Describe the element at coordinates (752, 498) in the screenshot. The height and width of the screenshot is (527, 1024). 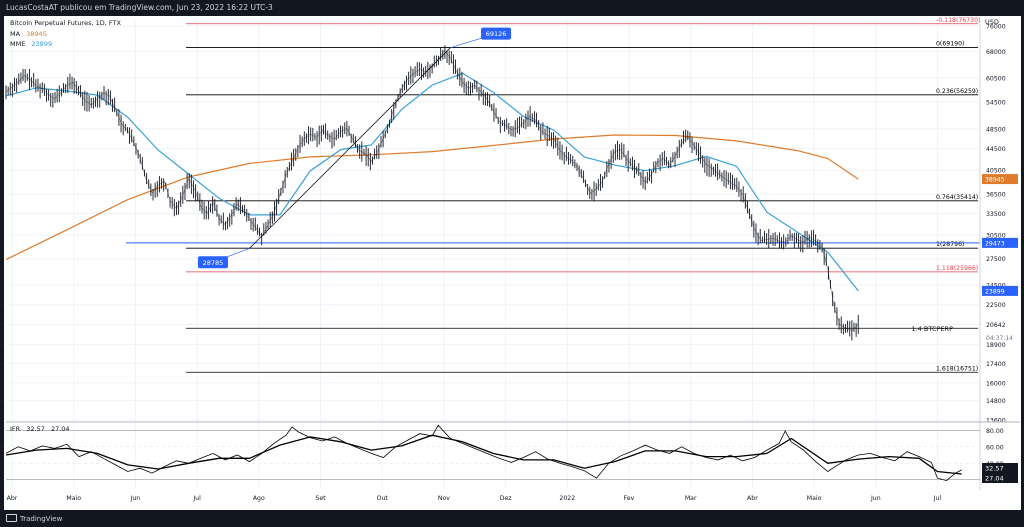
I see `x-tick-label-12: Abr` at that location.